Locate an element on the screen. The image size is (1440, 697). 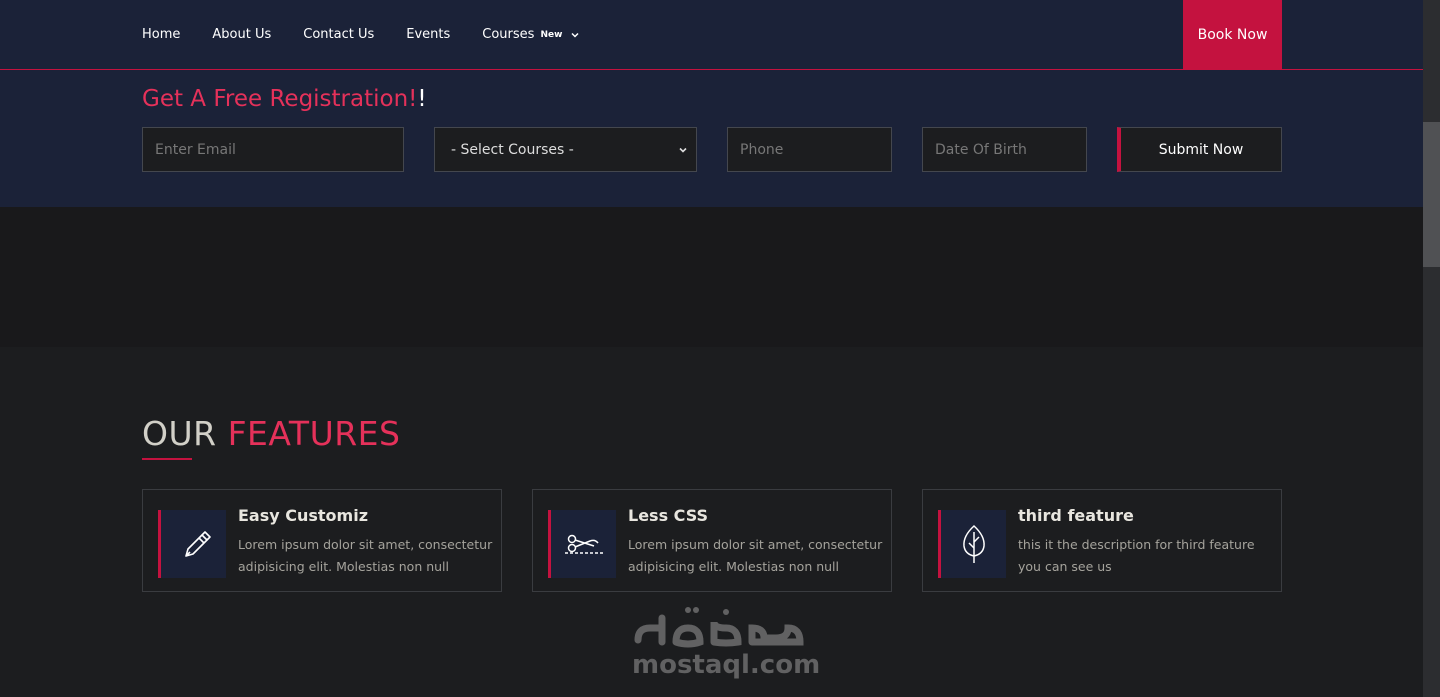
email-placeholder: Enter Email is located at coordinates (195, 149).